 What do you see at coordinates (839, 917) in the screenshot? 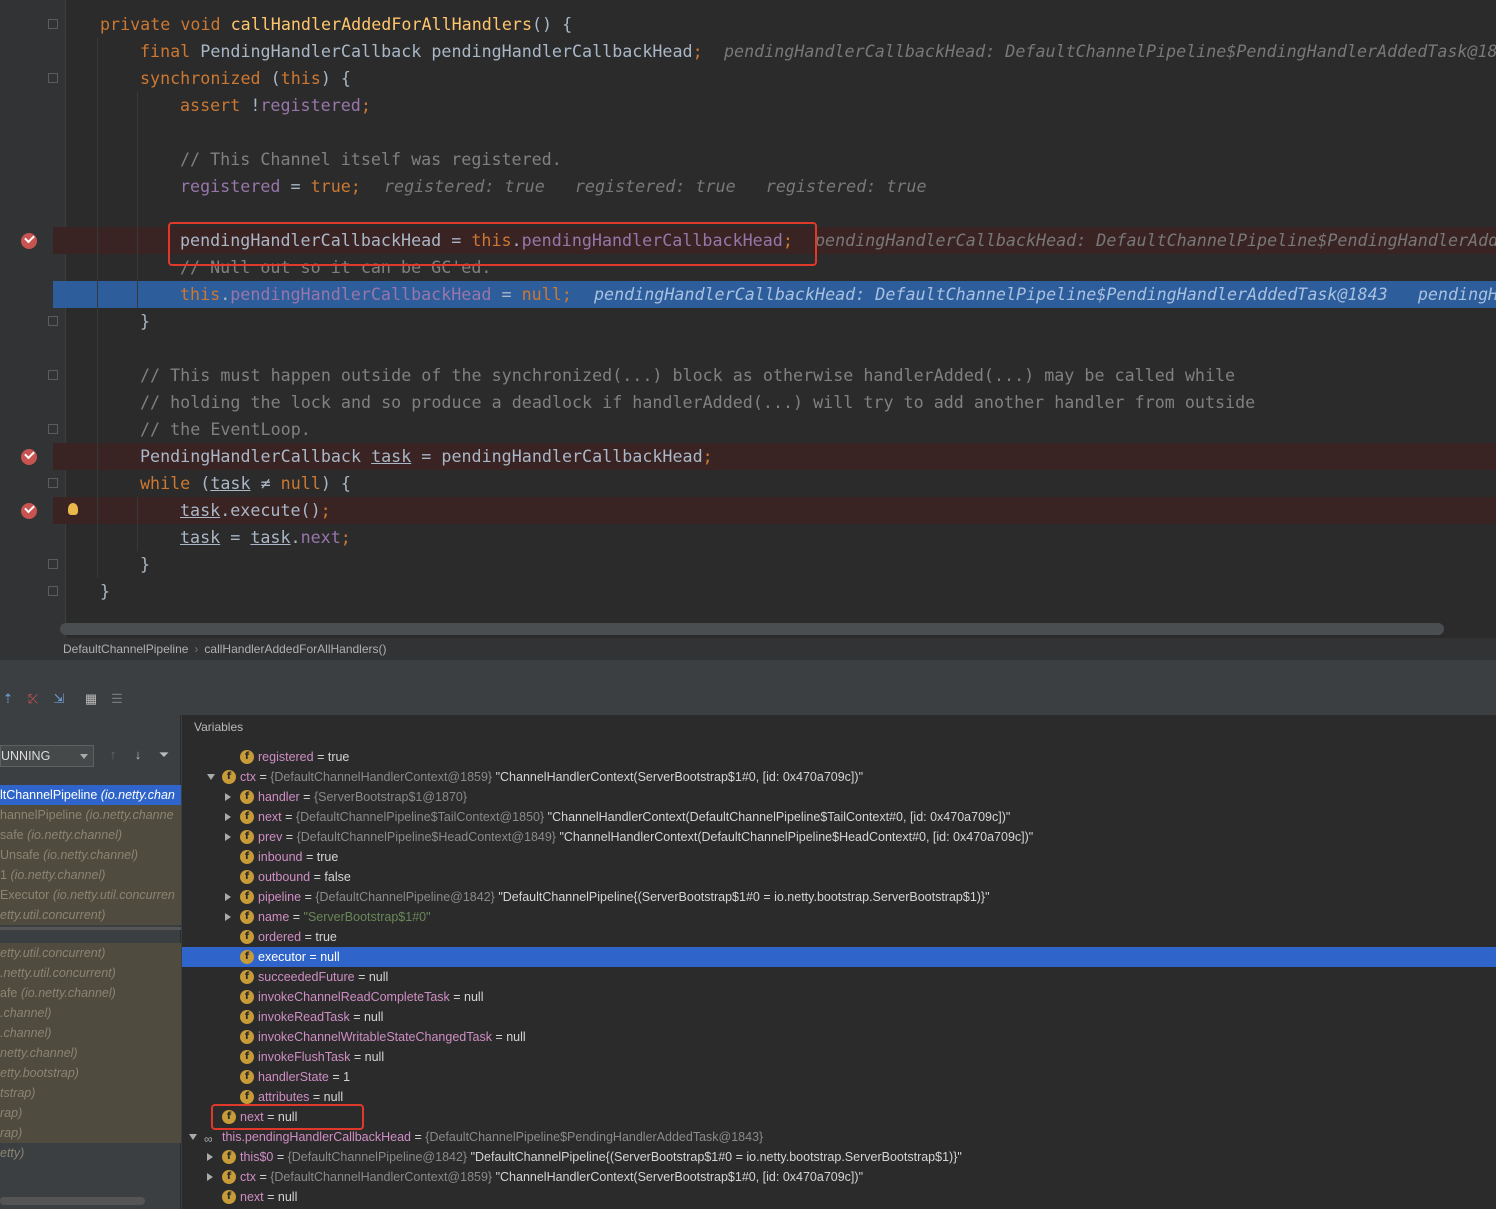
I see `variable-row: f name = "ServerBootstrap$1#0"` at bounding box center [839, 917].